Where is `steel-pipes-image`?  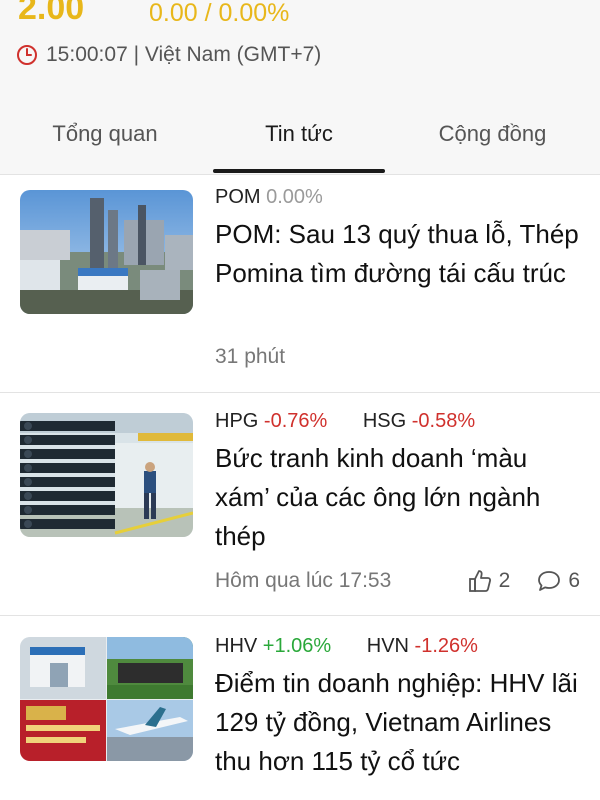
steel-pipes-image is located at coordinates (106, 475).